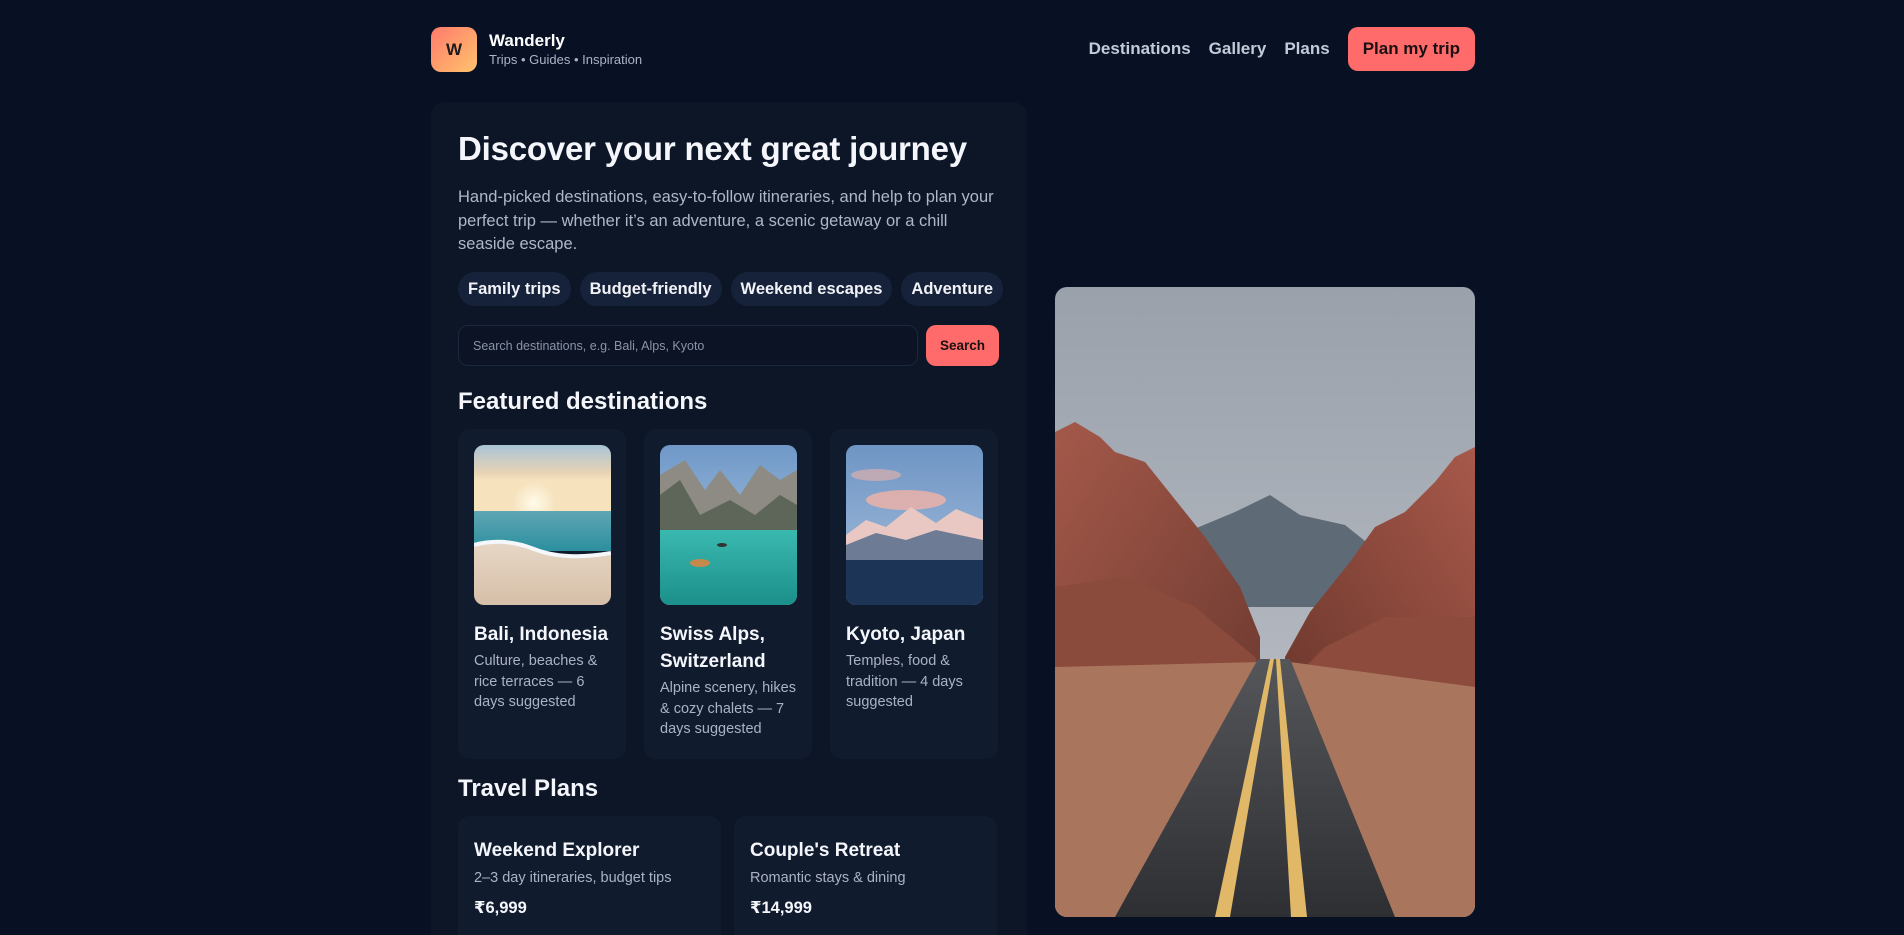  What do you see at coordinates (713, 648) in the screenshot?
I see `destination-name: Swiss Alps, Switzerland` at bounding box center [713, 648].